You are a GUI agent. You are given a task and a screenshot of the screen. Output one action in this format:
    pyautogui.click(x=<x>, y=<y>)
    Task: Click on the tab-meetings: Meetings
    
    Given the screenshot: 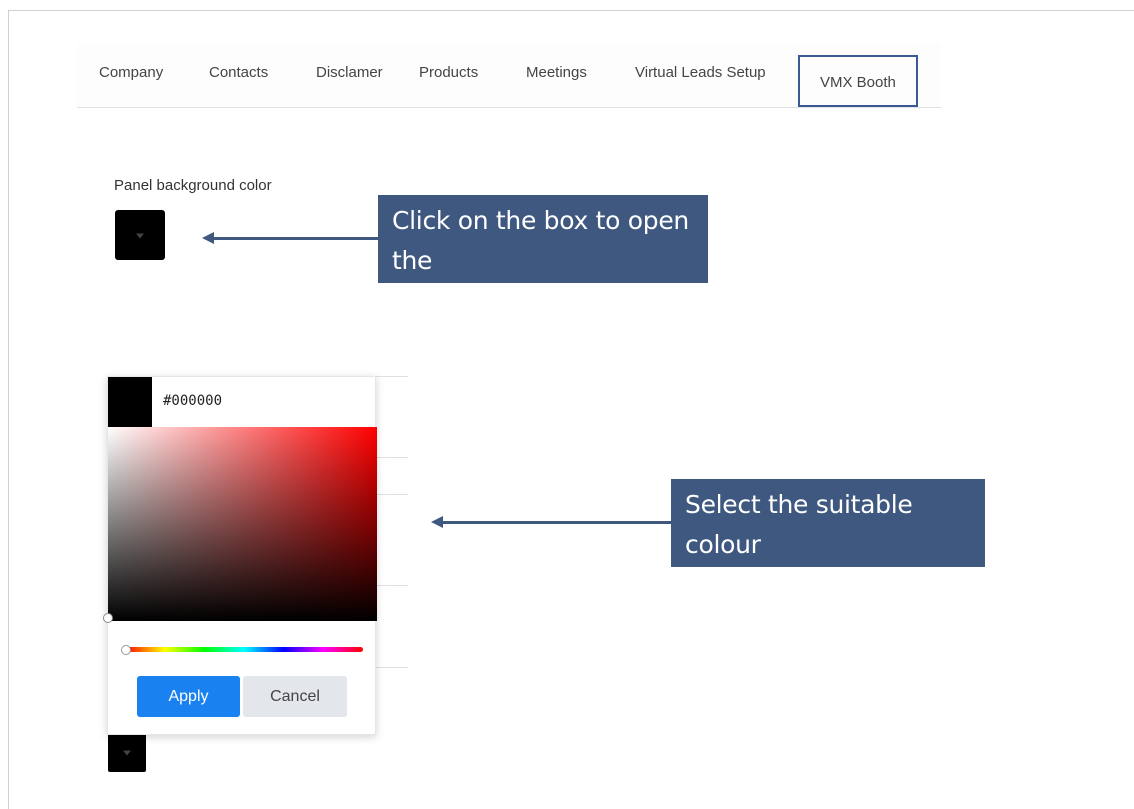 What is the action you would take?
    pyautogui.click(x=556, y=73)
    